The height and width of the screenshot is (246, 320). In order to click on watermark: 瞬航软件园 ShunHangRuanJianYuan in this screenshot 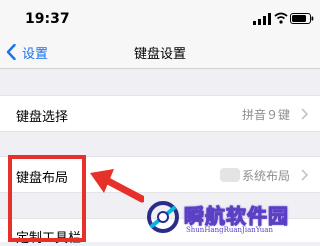, I will do `click(233, 221)`.